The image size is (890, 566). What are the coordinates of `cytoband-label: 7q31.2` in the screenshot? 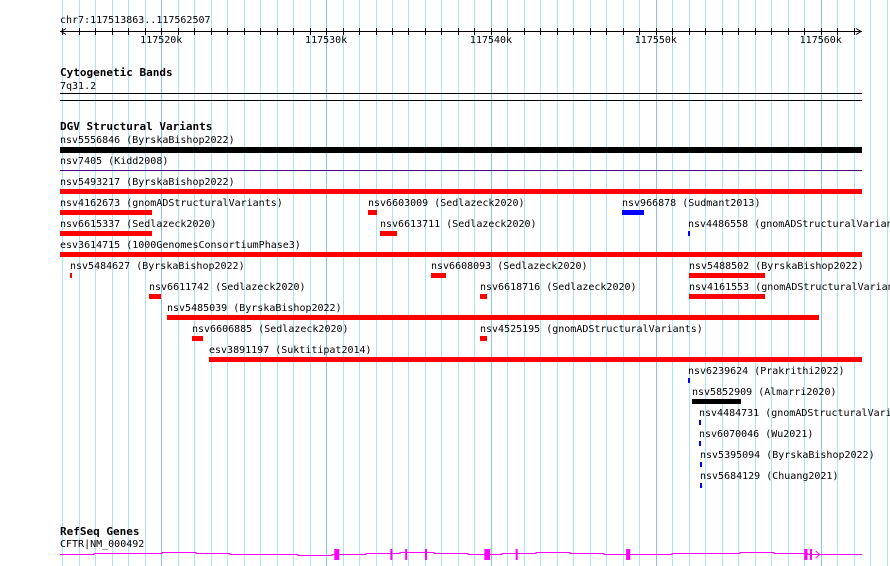 It's located at (78, 86).